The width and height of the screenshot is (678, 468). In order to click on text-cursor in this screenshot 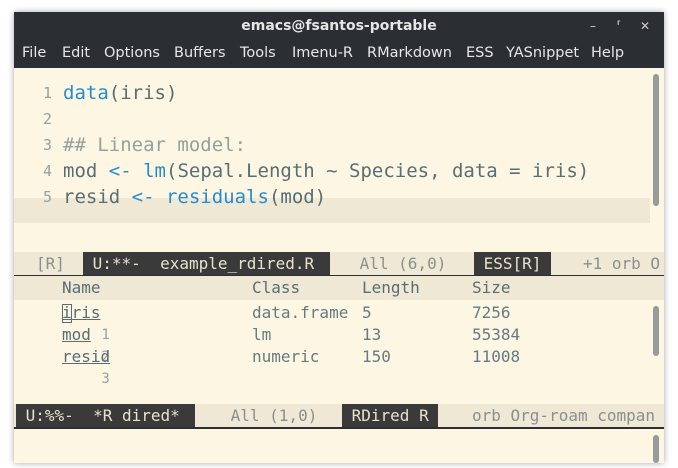, I will do `click(67, 313)`.